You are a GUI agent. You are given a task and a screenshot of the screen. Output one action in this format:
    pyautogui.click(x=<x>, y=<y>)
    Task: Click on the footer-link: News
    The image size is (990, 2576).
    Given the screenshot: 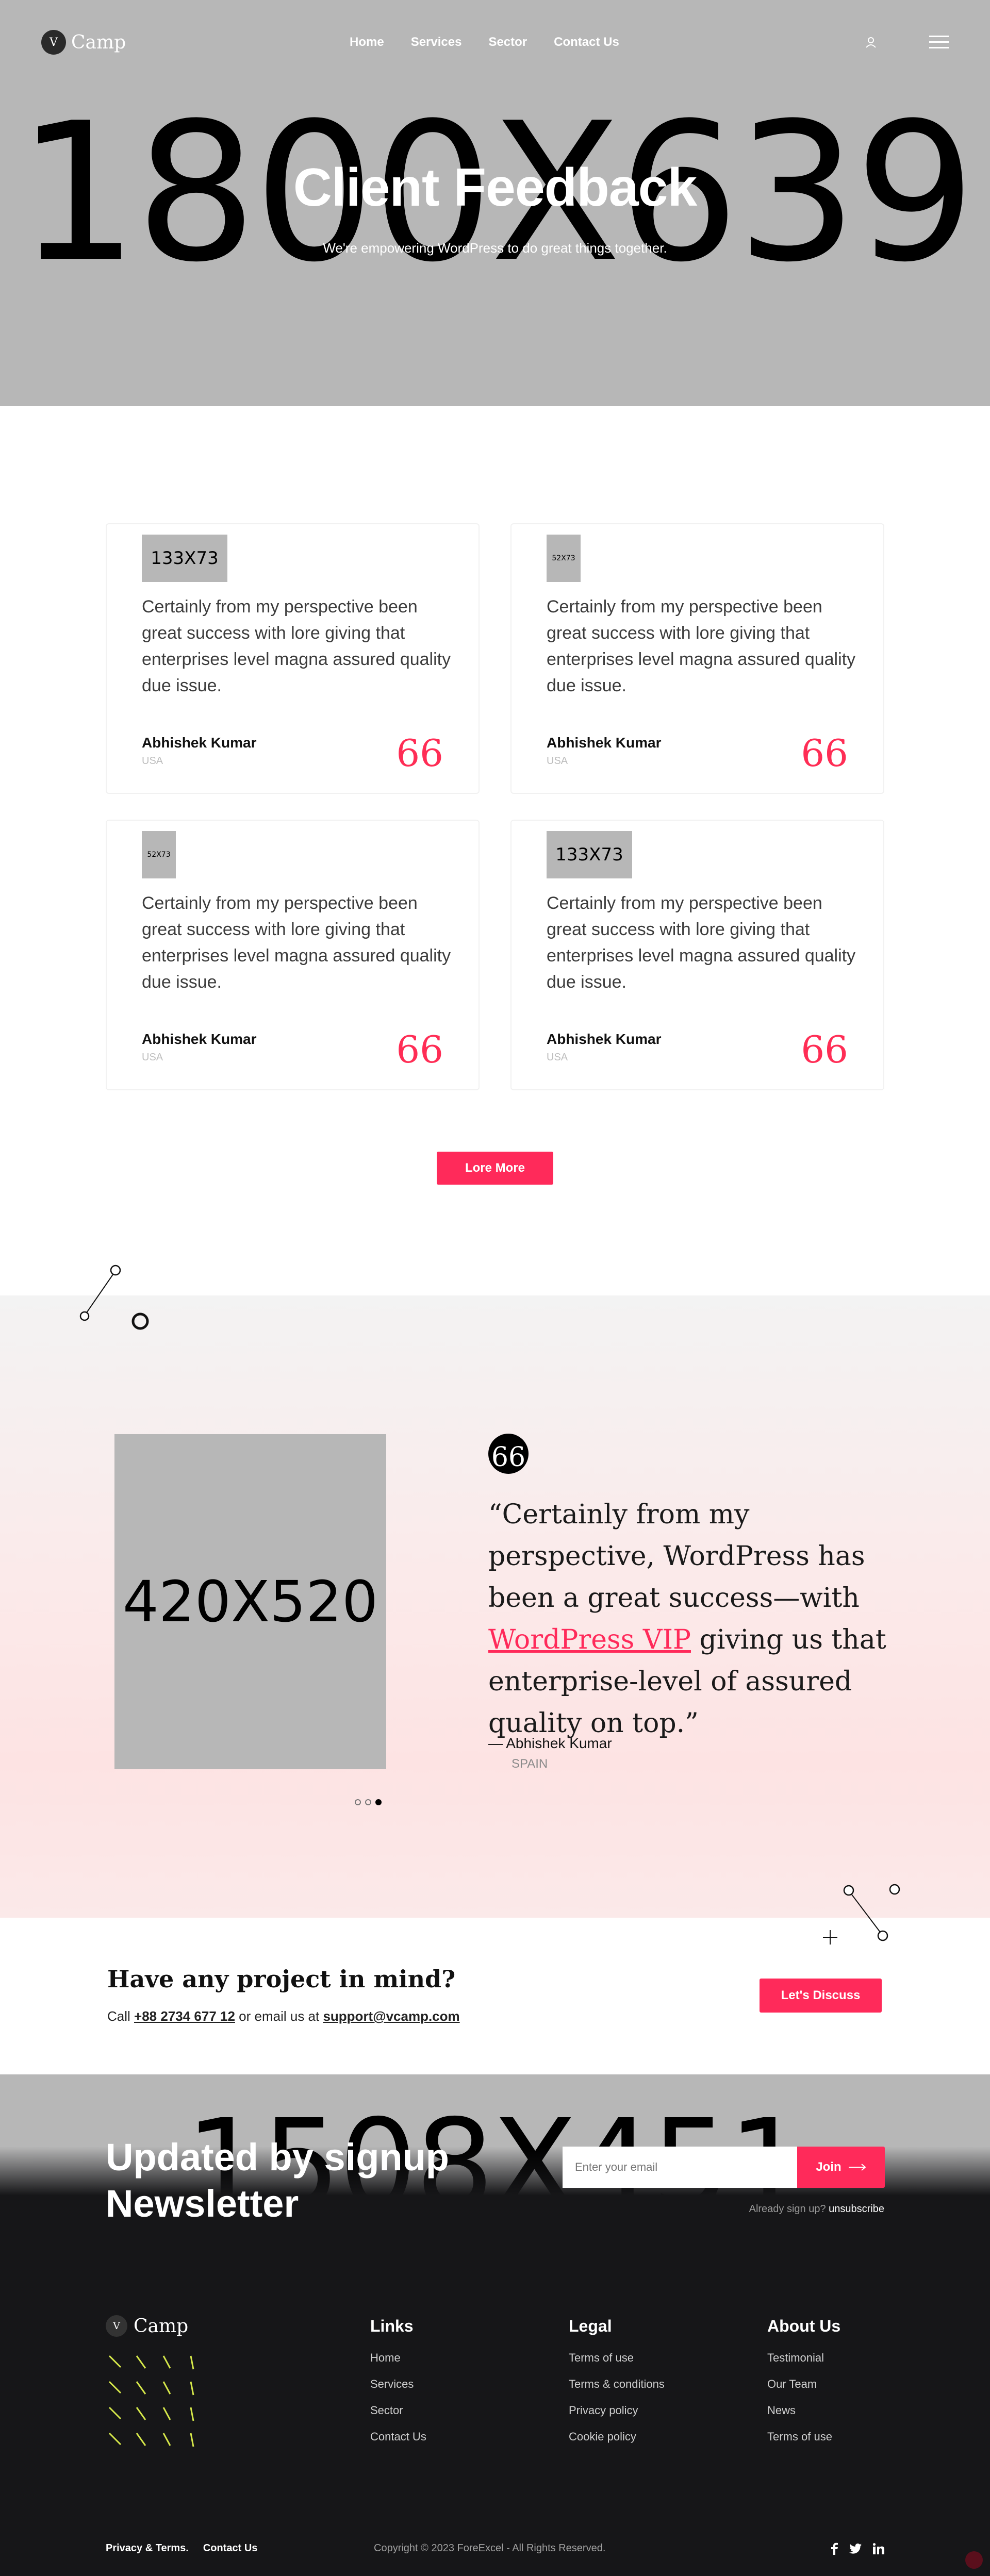 What is the action you would take?
    pyautogui.click(x=803, y=2411)
    